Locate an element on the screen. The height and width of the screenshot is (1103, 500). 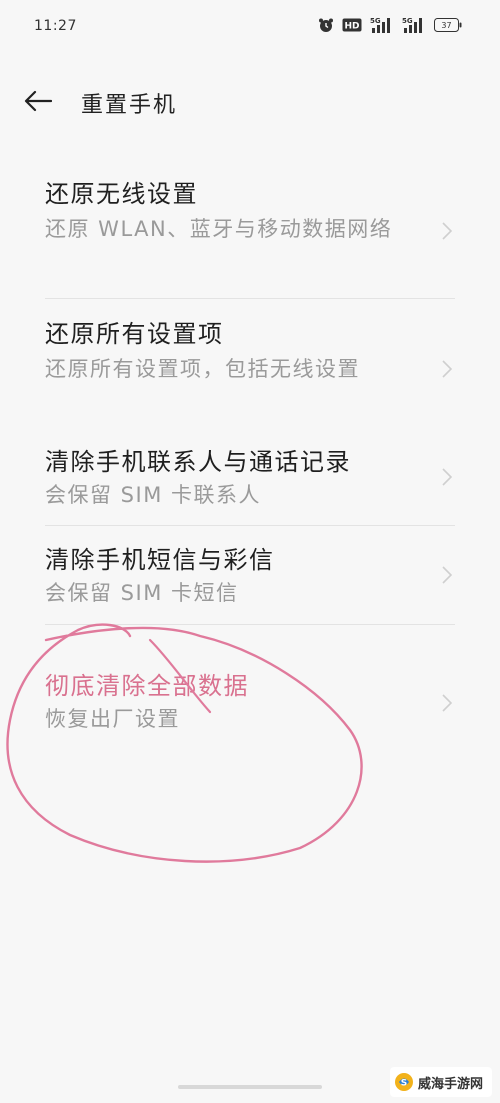
status-time: 11:27 is located at coordinates (55, 26).